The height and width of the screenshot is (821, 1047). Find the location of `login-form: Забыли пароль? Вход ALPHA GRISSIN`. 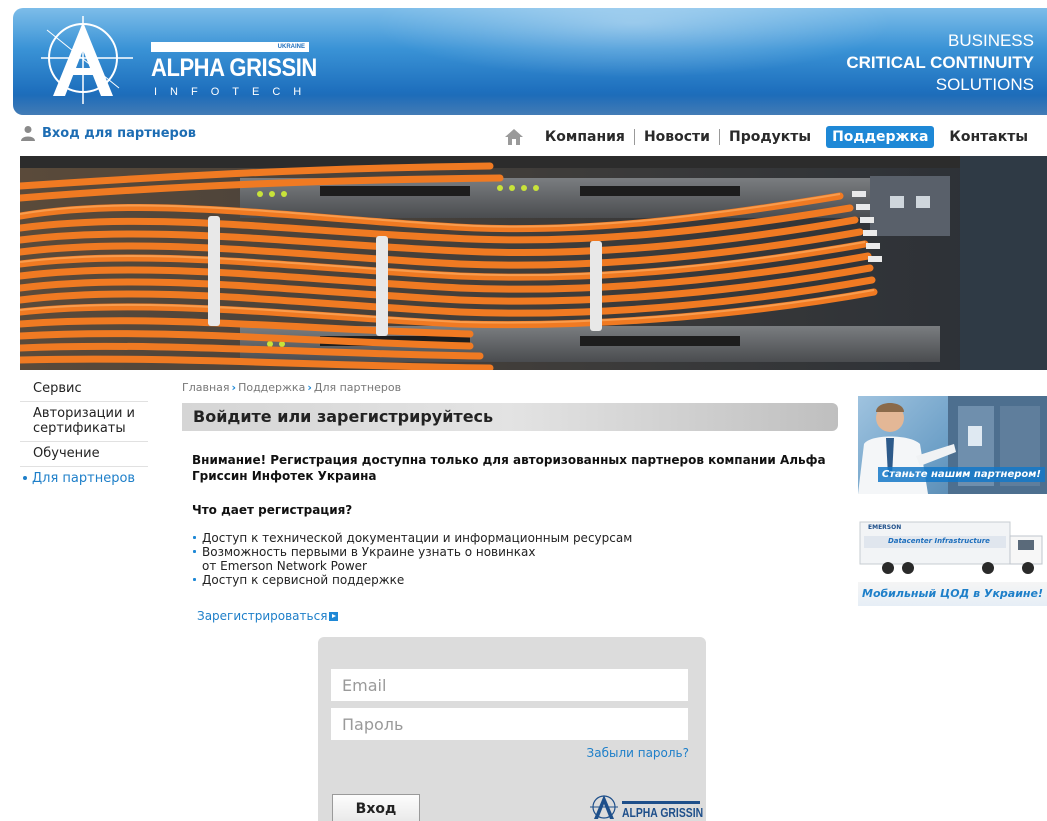

login-form: Забыли пароль? Вход ALPHA GRISSIN is located at coordinates (512, 729).